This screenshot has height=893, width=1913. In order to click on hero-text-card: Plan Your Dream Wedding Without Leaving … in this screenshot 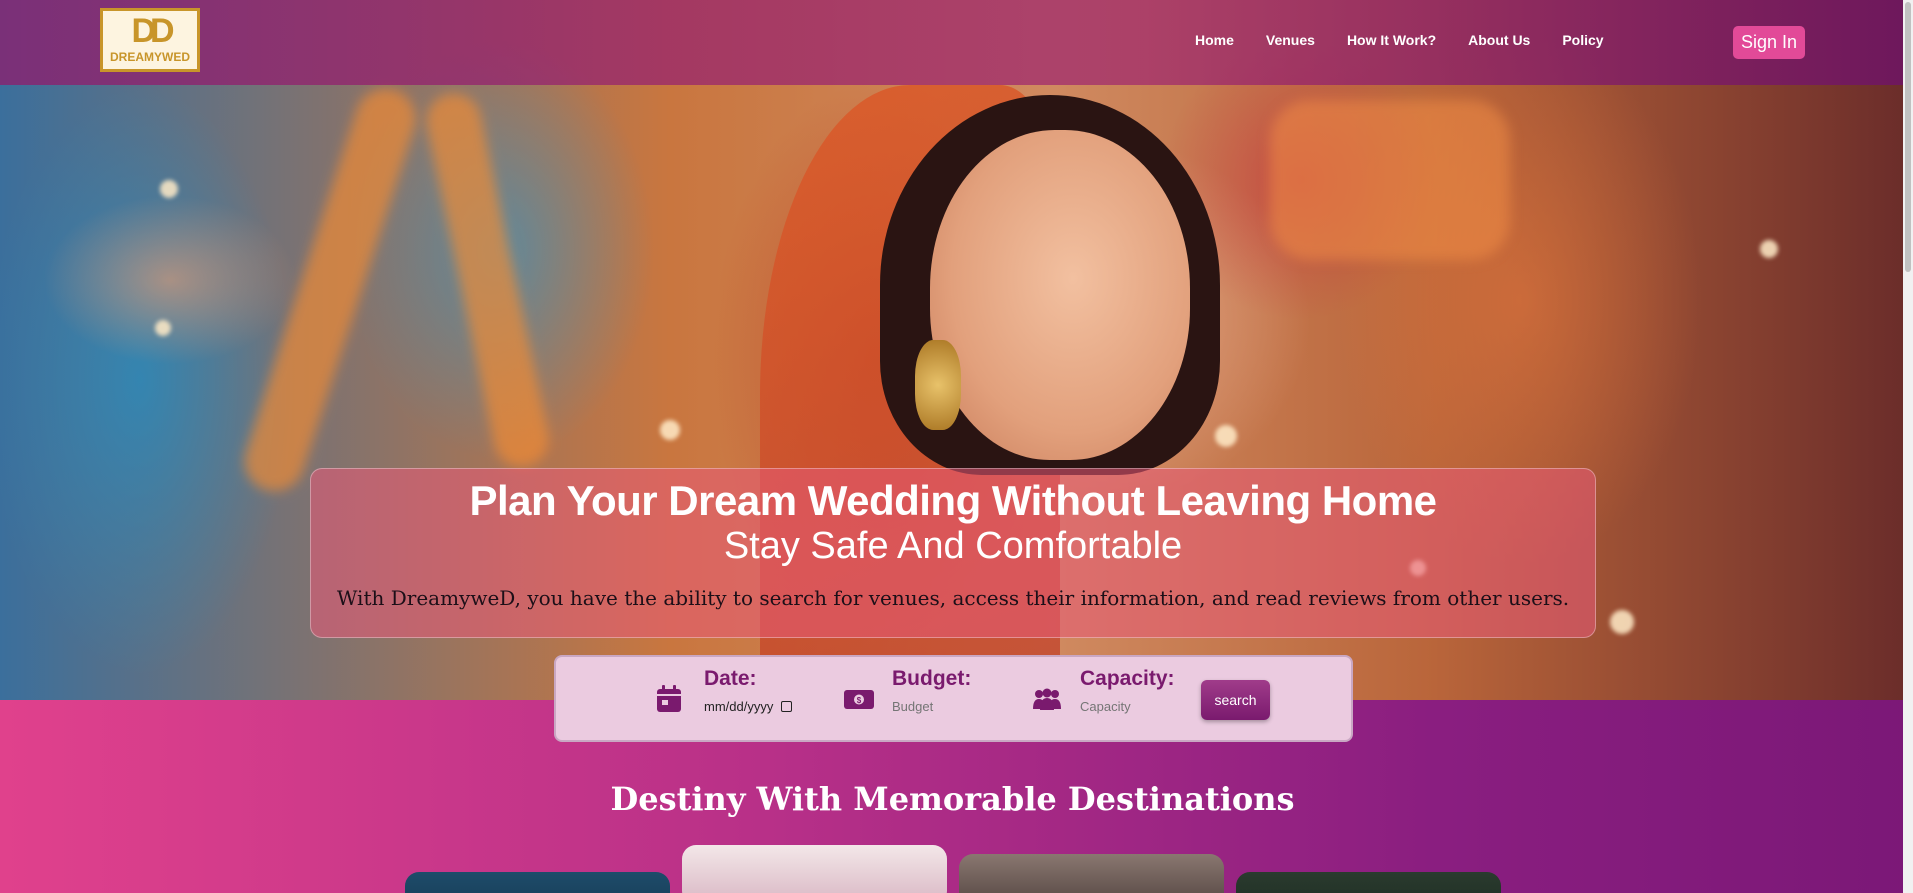, I will do `click(953, 553)`.